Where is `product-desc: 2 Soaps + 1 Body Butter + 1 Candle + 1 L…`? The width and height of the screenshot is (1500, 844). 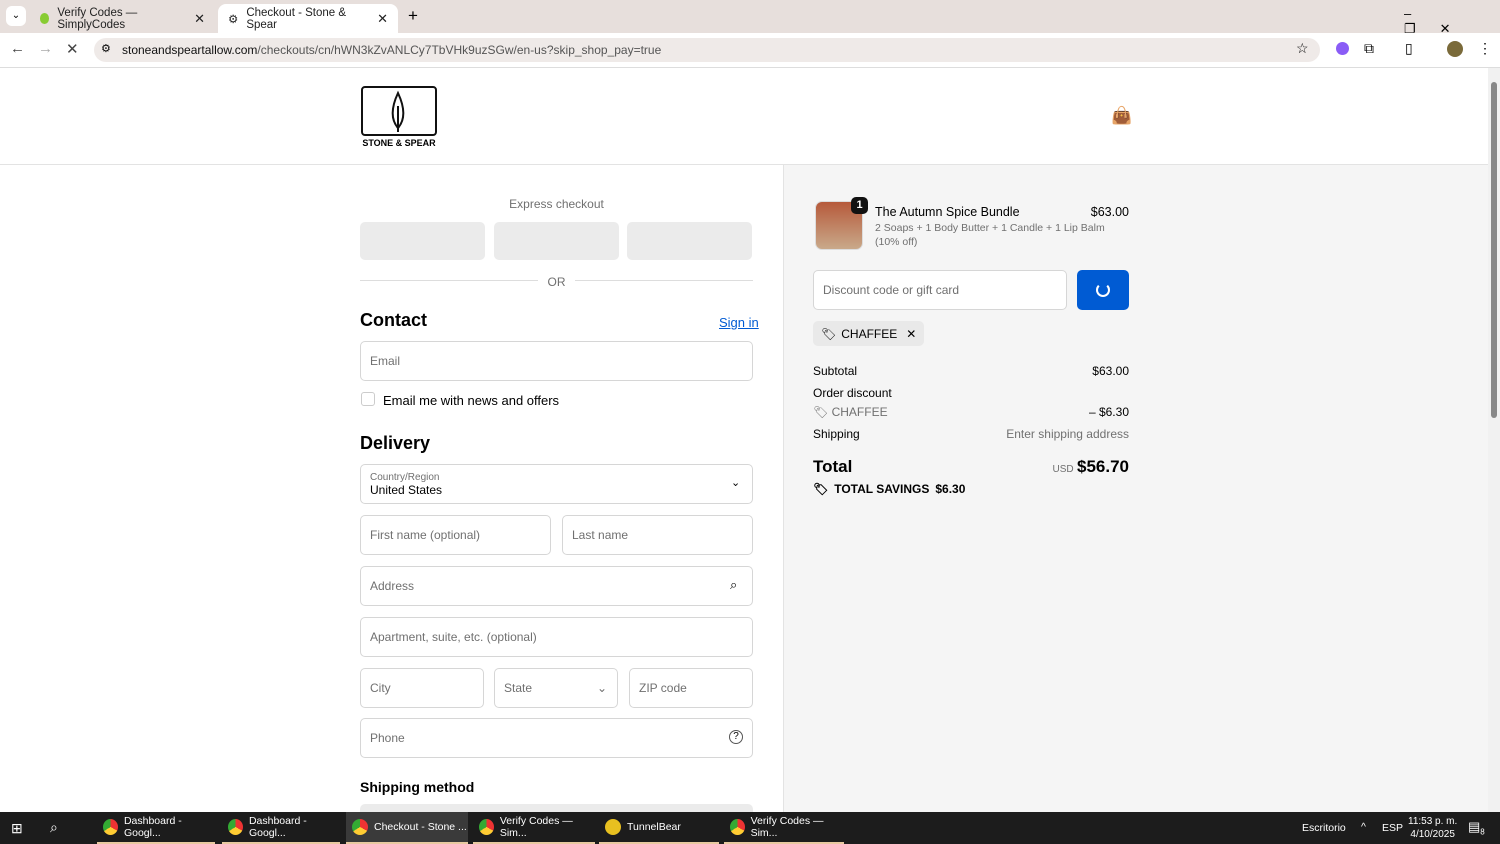
product-desc: 2 Soaps + 1 Body Butter + 1 Candle + 1 L… is located at coordinates (990, 228).